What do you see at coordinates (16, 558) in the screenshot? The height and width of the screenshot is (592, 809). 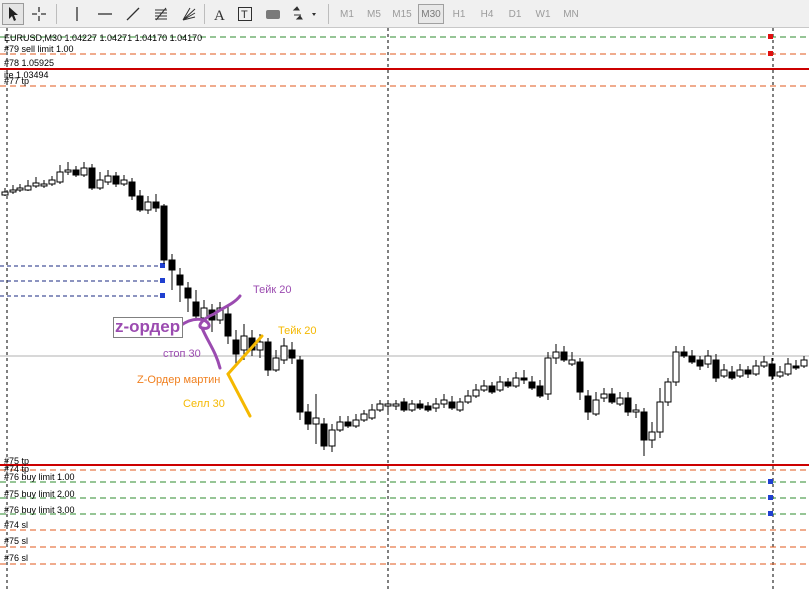 I see `order-label-76-sl: #76 sl` at bounding box center [16, 558].